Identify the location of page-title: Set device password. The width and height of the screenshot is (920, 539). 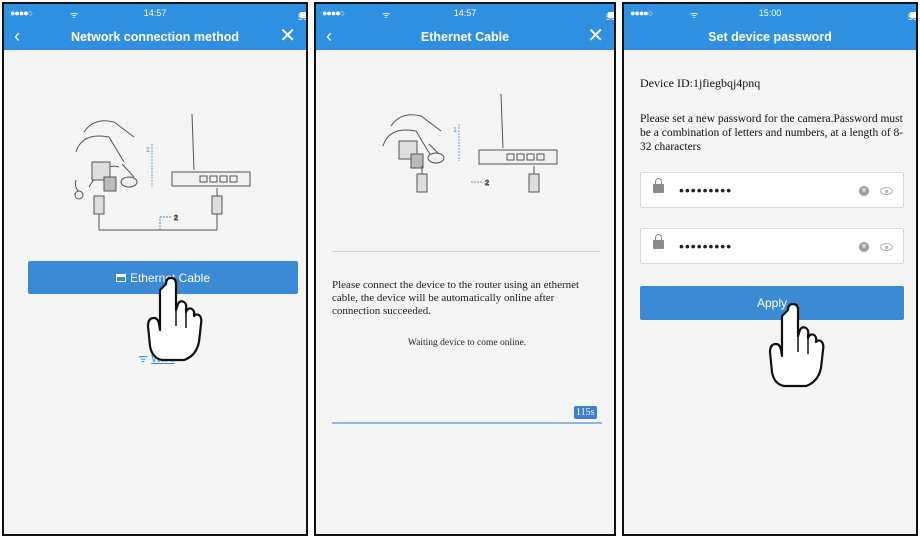
(770, 37).